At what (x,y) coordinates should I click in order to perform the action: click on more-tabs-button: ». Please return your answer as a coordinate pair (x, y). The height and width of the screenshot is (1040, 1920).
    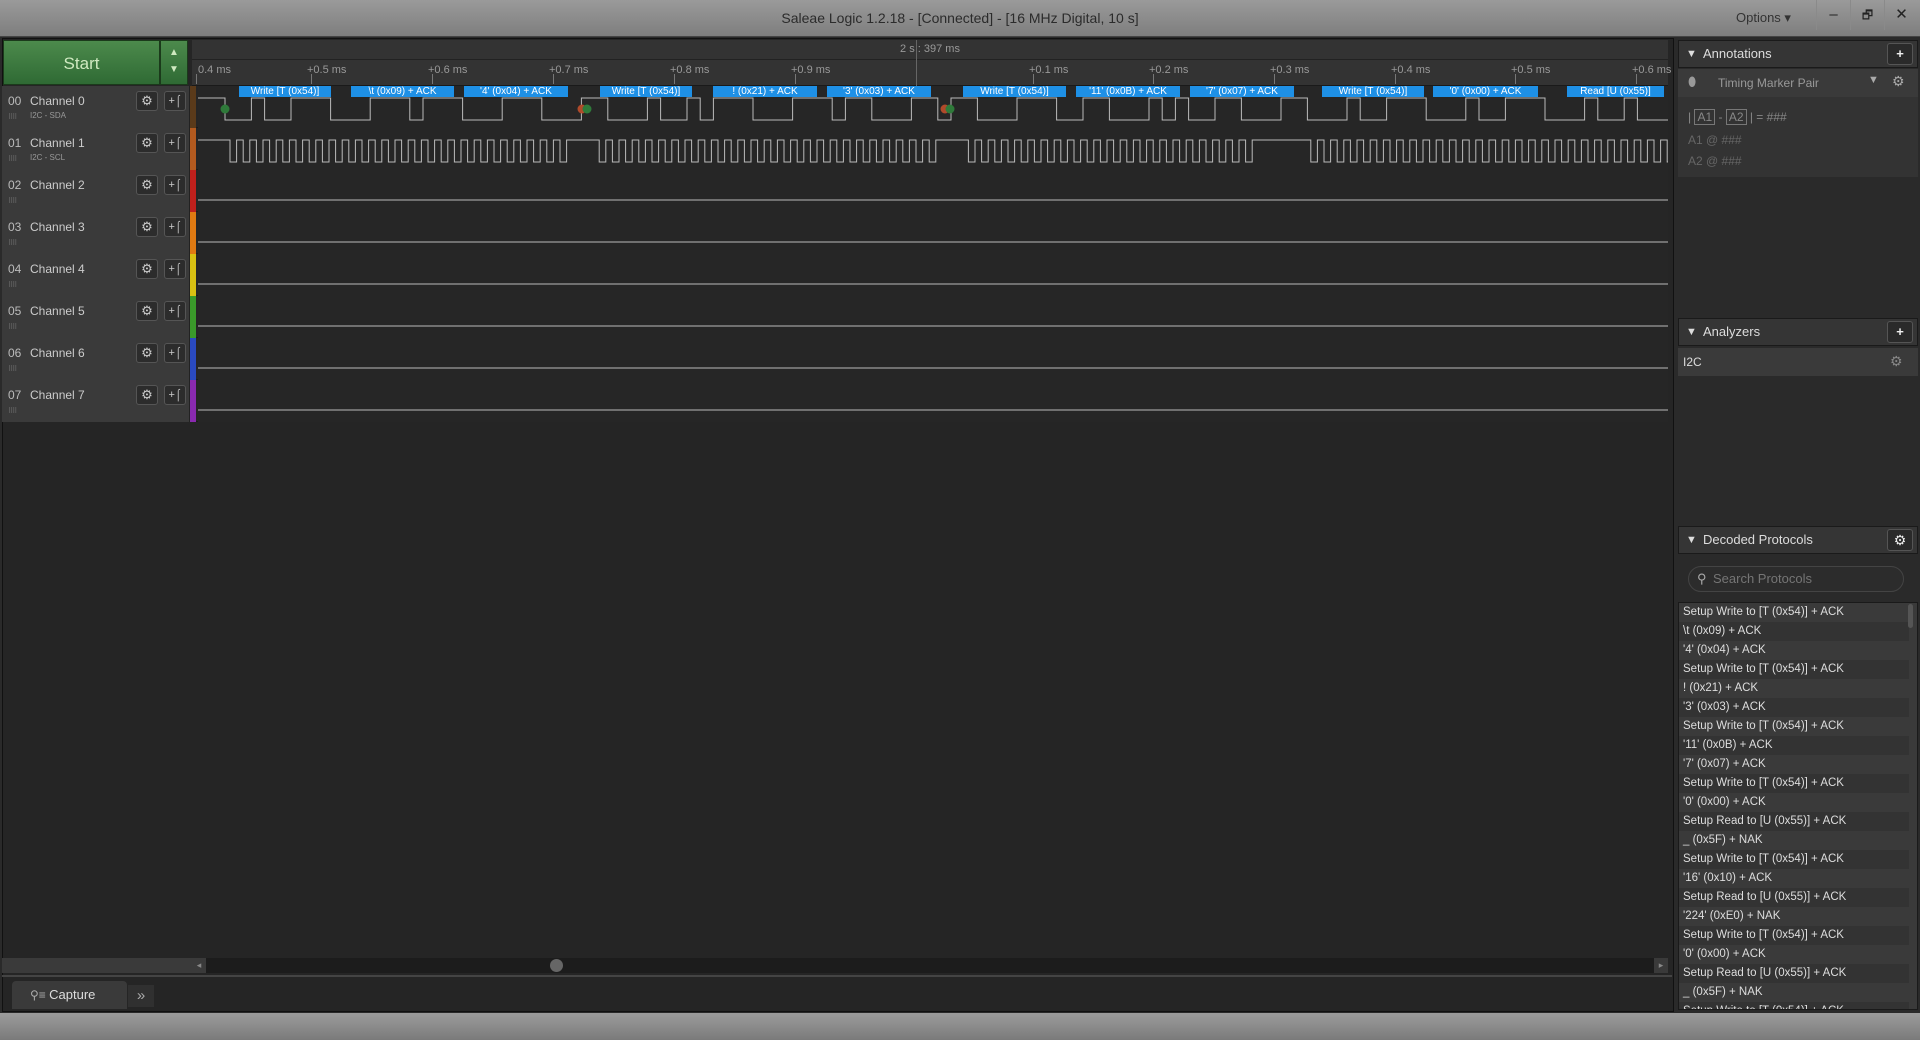
    Looking at the image, I should click on (141, 996).